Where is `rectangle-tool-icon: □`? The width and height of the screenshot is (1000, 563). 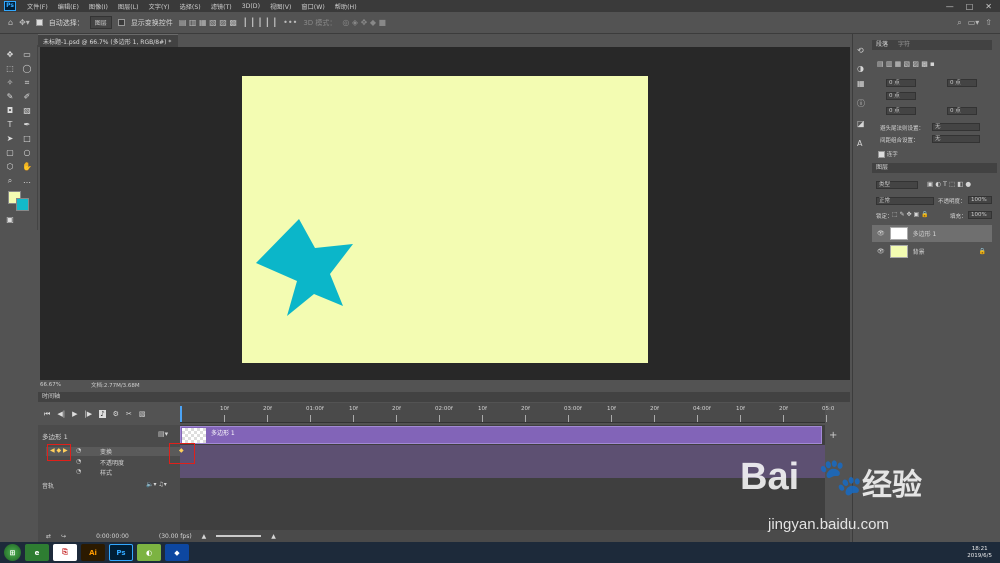
rectangle-tool-icon: □ is located at coordinates (27, 139).